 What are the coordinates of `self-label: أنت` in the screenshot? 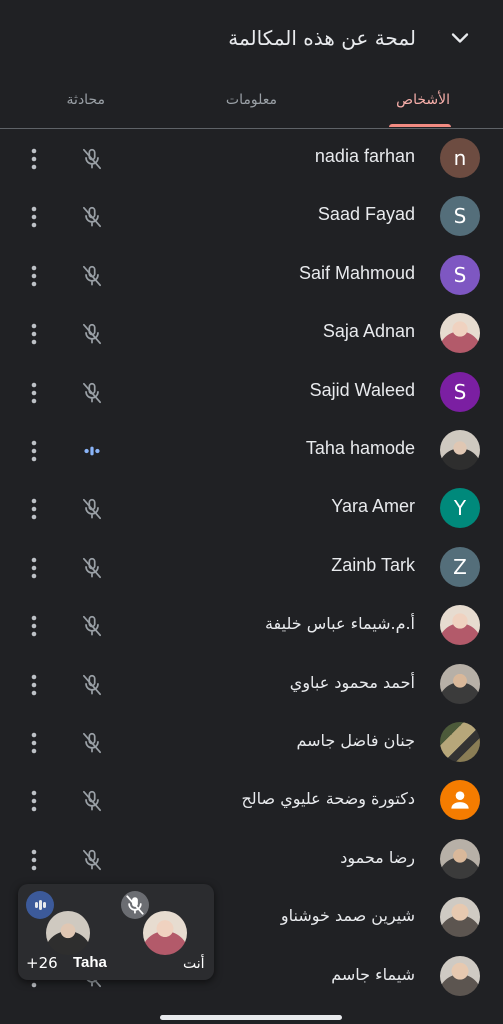 It's located at (194, 964).